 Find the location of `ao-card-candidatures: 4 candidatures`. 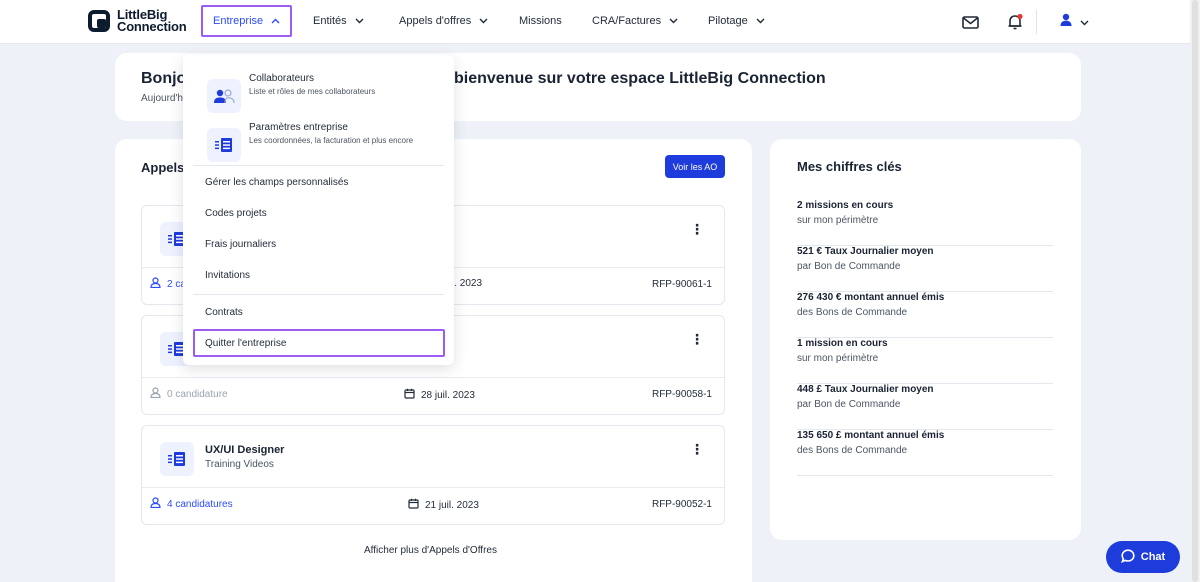

ao-card-candidatures: 4 candidatures is located at coordinates (191, 504).